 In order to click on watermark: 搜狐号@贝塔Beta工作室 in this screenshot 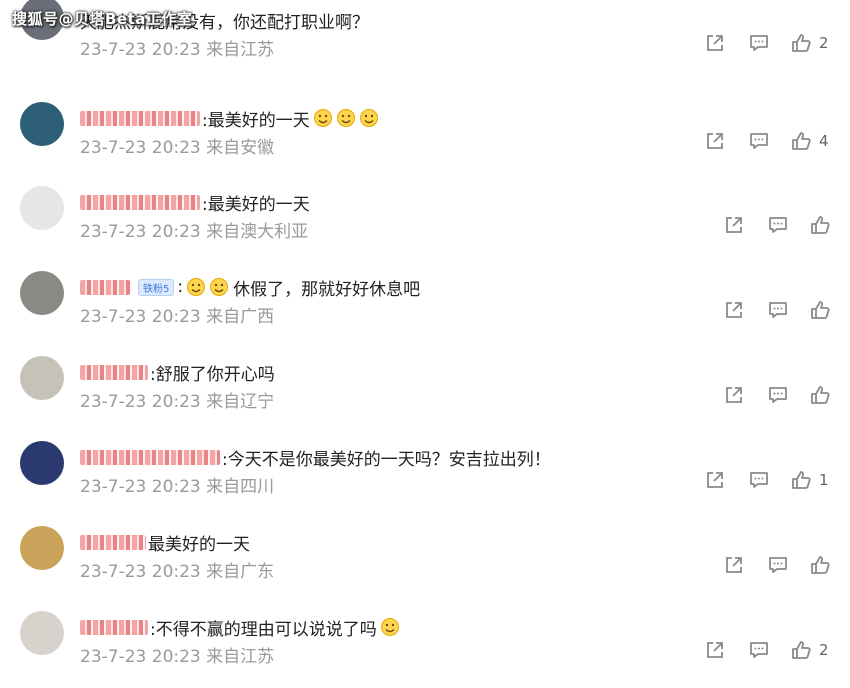, I will do `click(102, 19)`.